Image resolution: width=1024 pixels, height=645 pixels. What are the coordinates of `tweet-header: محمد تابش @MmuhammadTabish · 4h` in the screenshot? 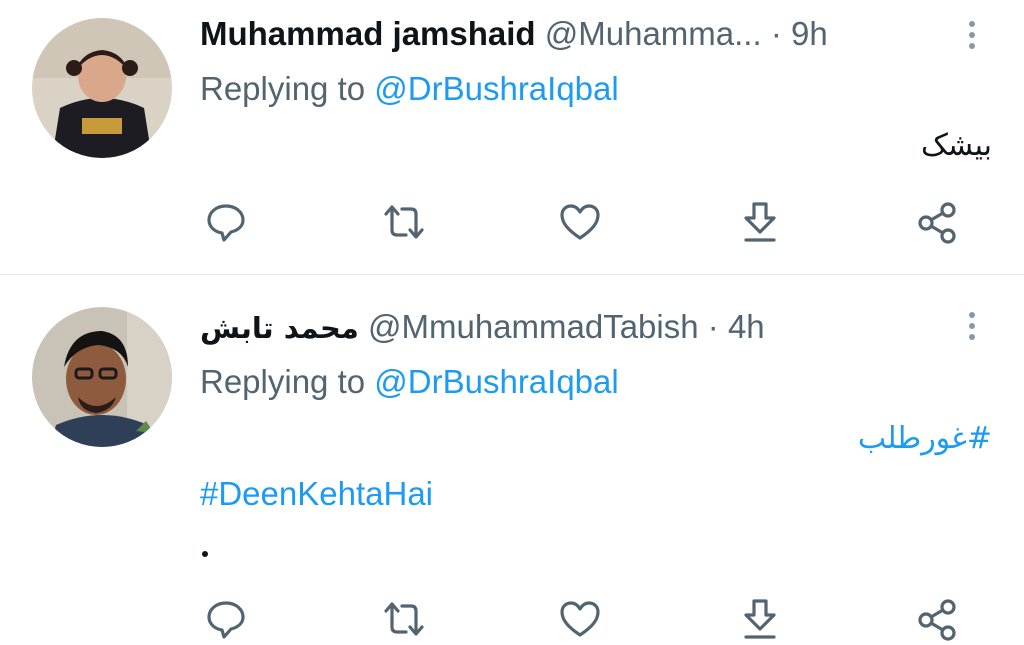 It's located at (482, 327).